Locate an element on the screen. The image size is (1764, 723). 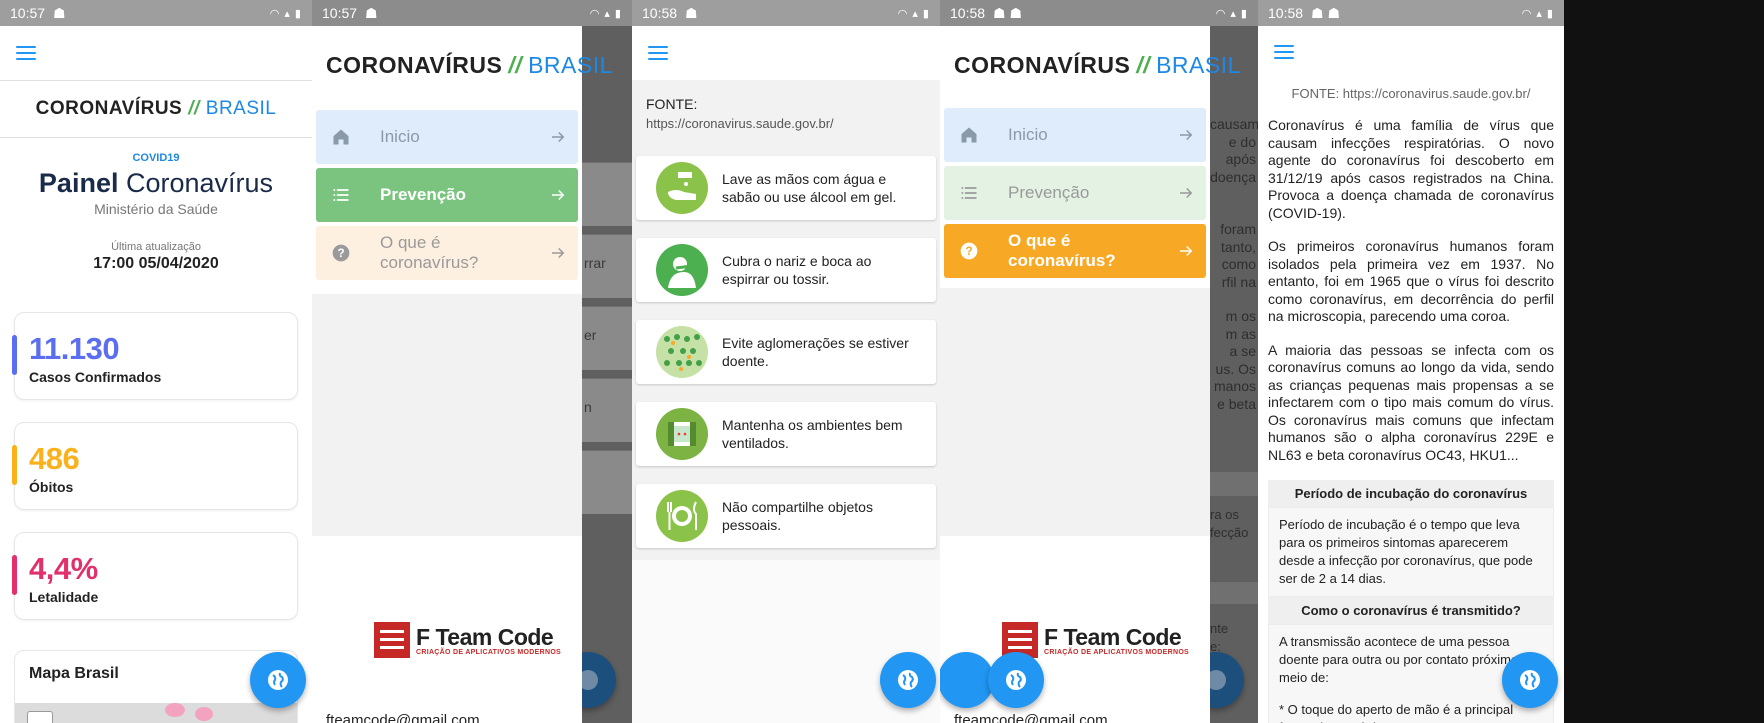
update-value: 17:00 05/04/2020 is located at coordinates (156, 263).